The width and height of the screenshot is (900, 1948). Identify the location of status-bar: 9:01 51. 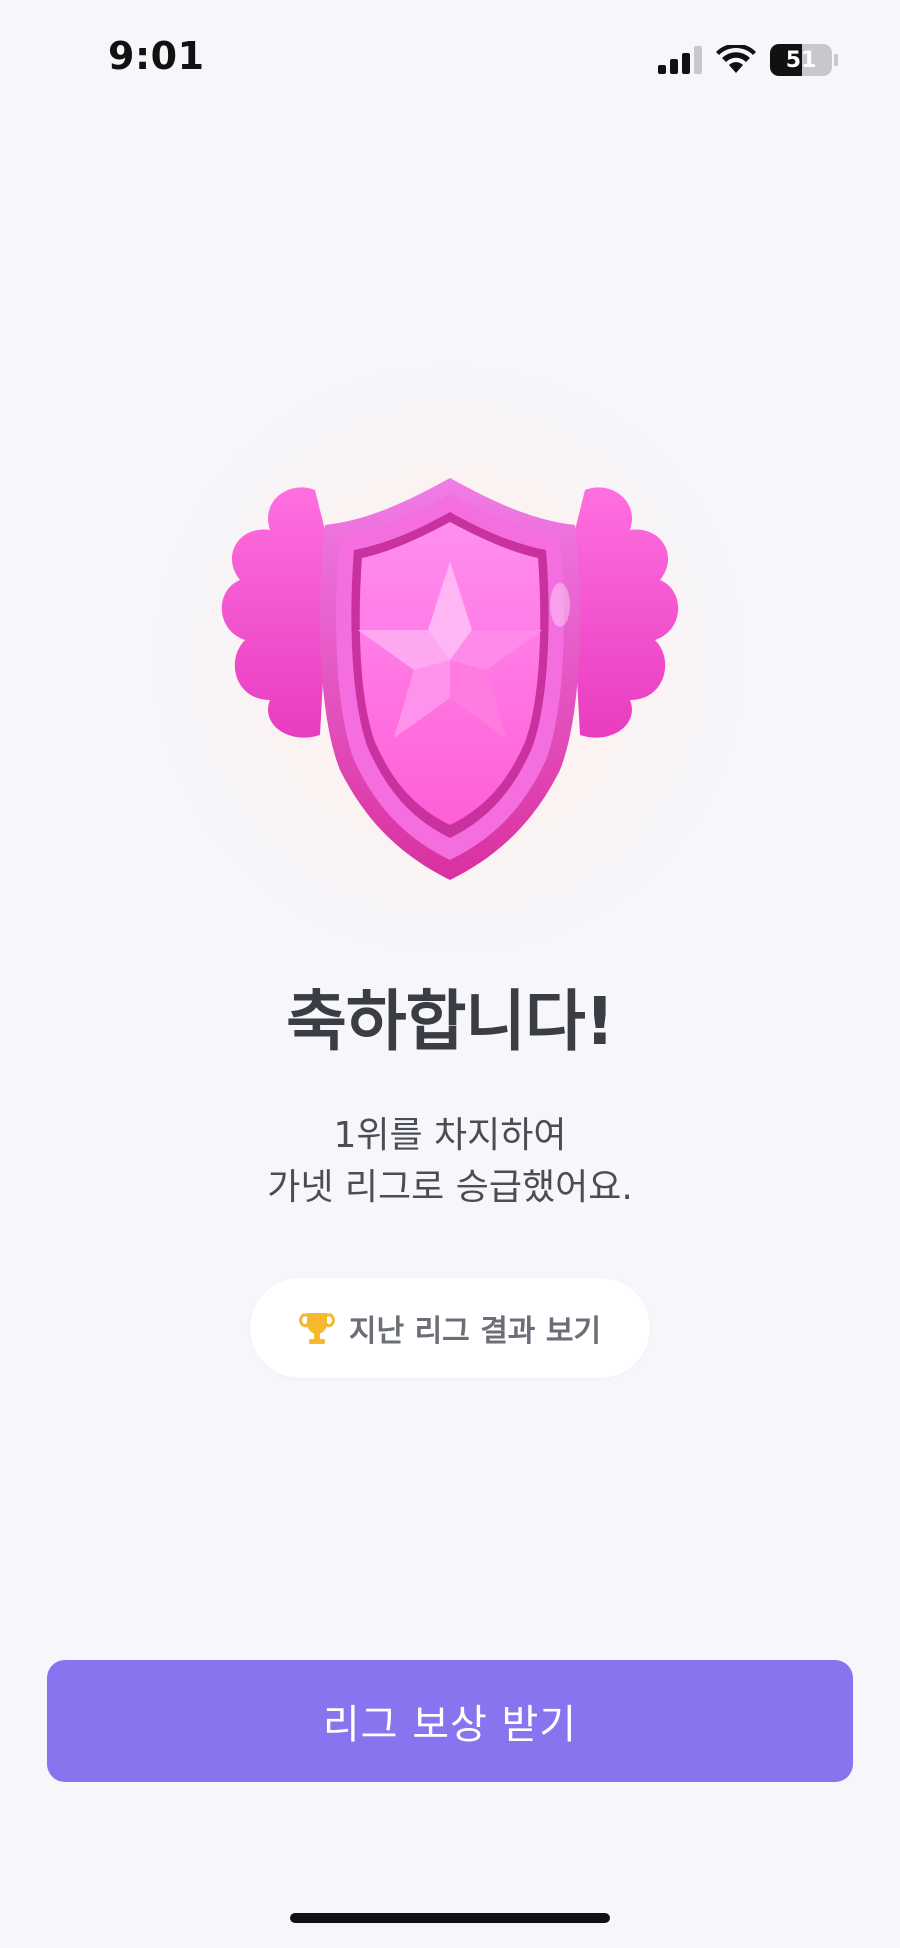
(450, 60).